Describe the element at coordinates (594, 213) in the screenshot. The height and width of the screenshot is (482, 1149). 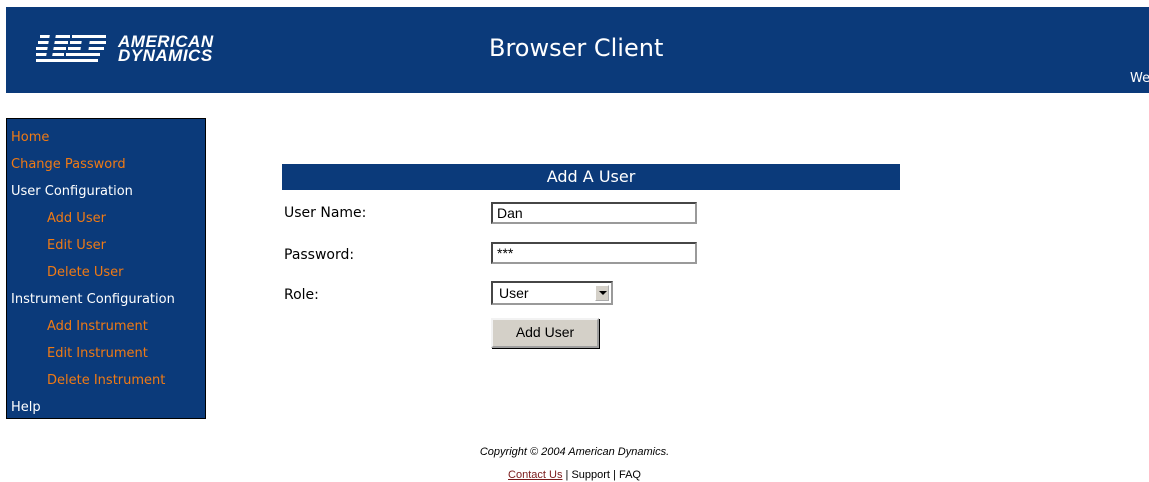
I see `username-input` at that location.